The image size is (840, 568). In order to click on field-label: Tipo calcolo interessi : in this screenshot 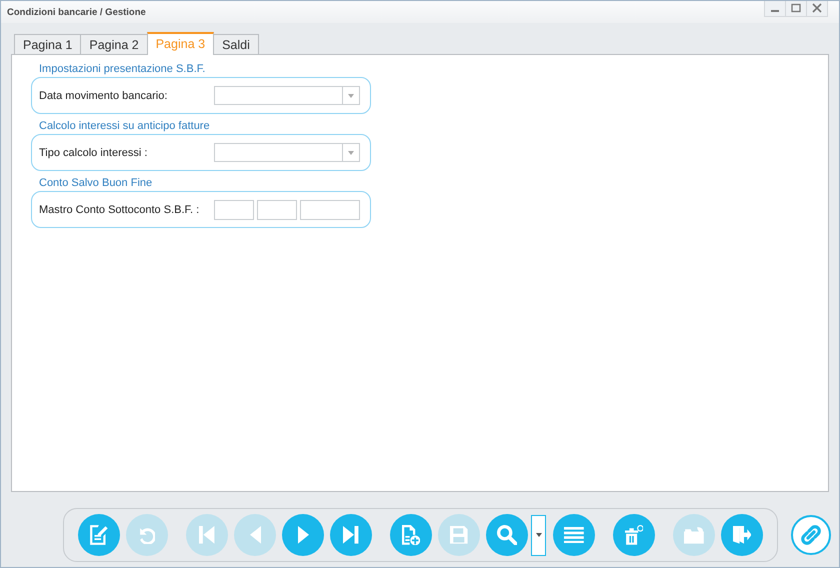, I will do `click(93, 152)`.